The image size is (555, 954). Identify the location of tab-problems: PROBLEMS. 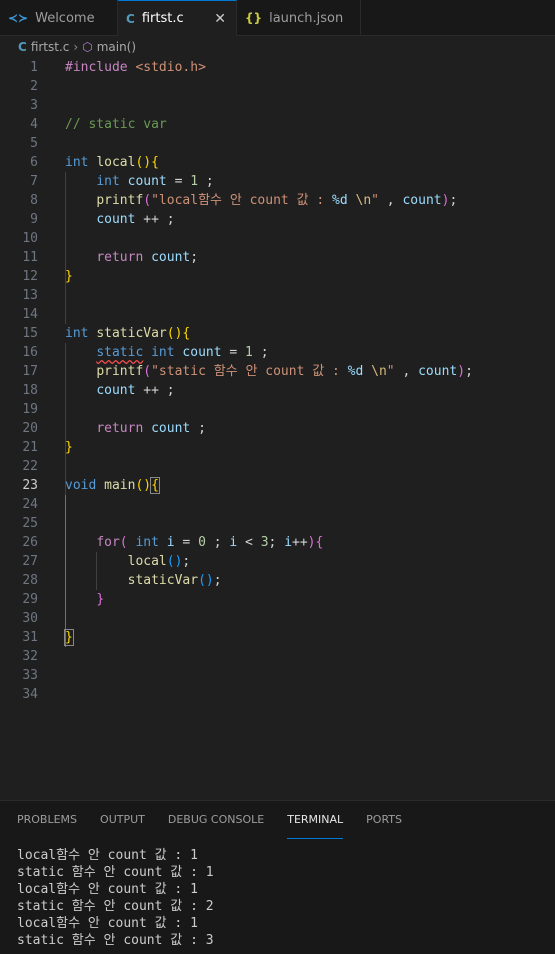
(47, 820).